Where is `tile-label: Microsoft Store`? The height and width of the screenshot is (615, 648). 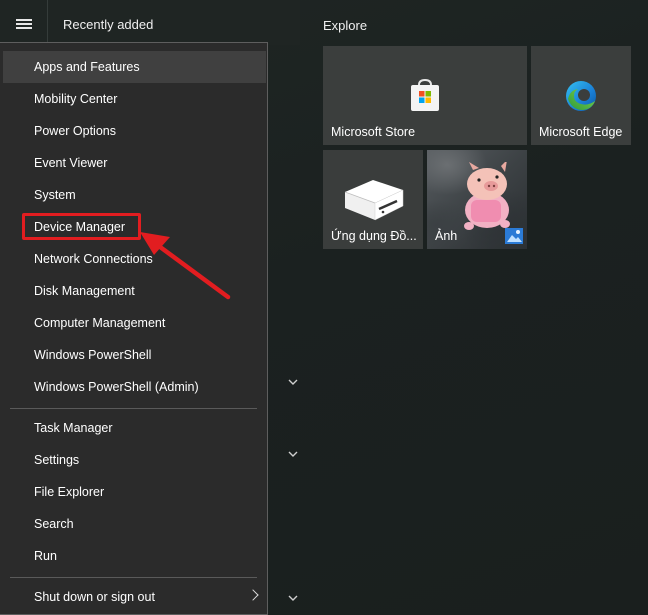 tile-label: Microsoft Store is located at coordinates (373, 132).